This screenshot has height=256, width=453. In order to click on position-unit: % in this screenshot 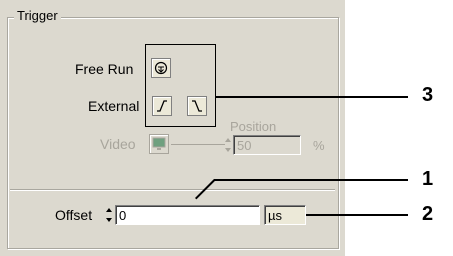, I will do `click(319, 145)`.